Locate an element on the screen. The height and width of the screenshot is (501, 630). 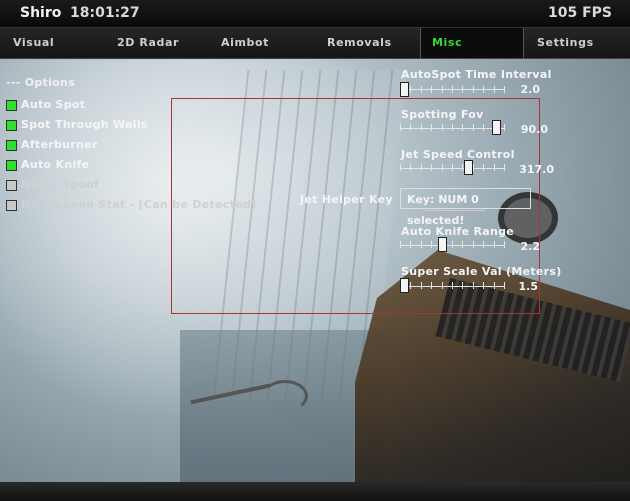
option-label: Auto Knife is located at coordinates (55, 164).